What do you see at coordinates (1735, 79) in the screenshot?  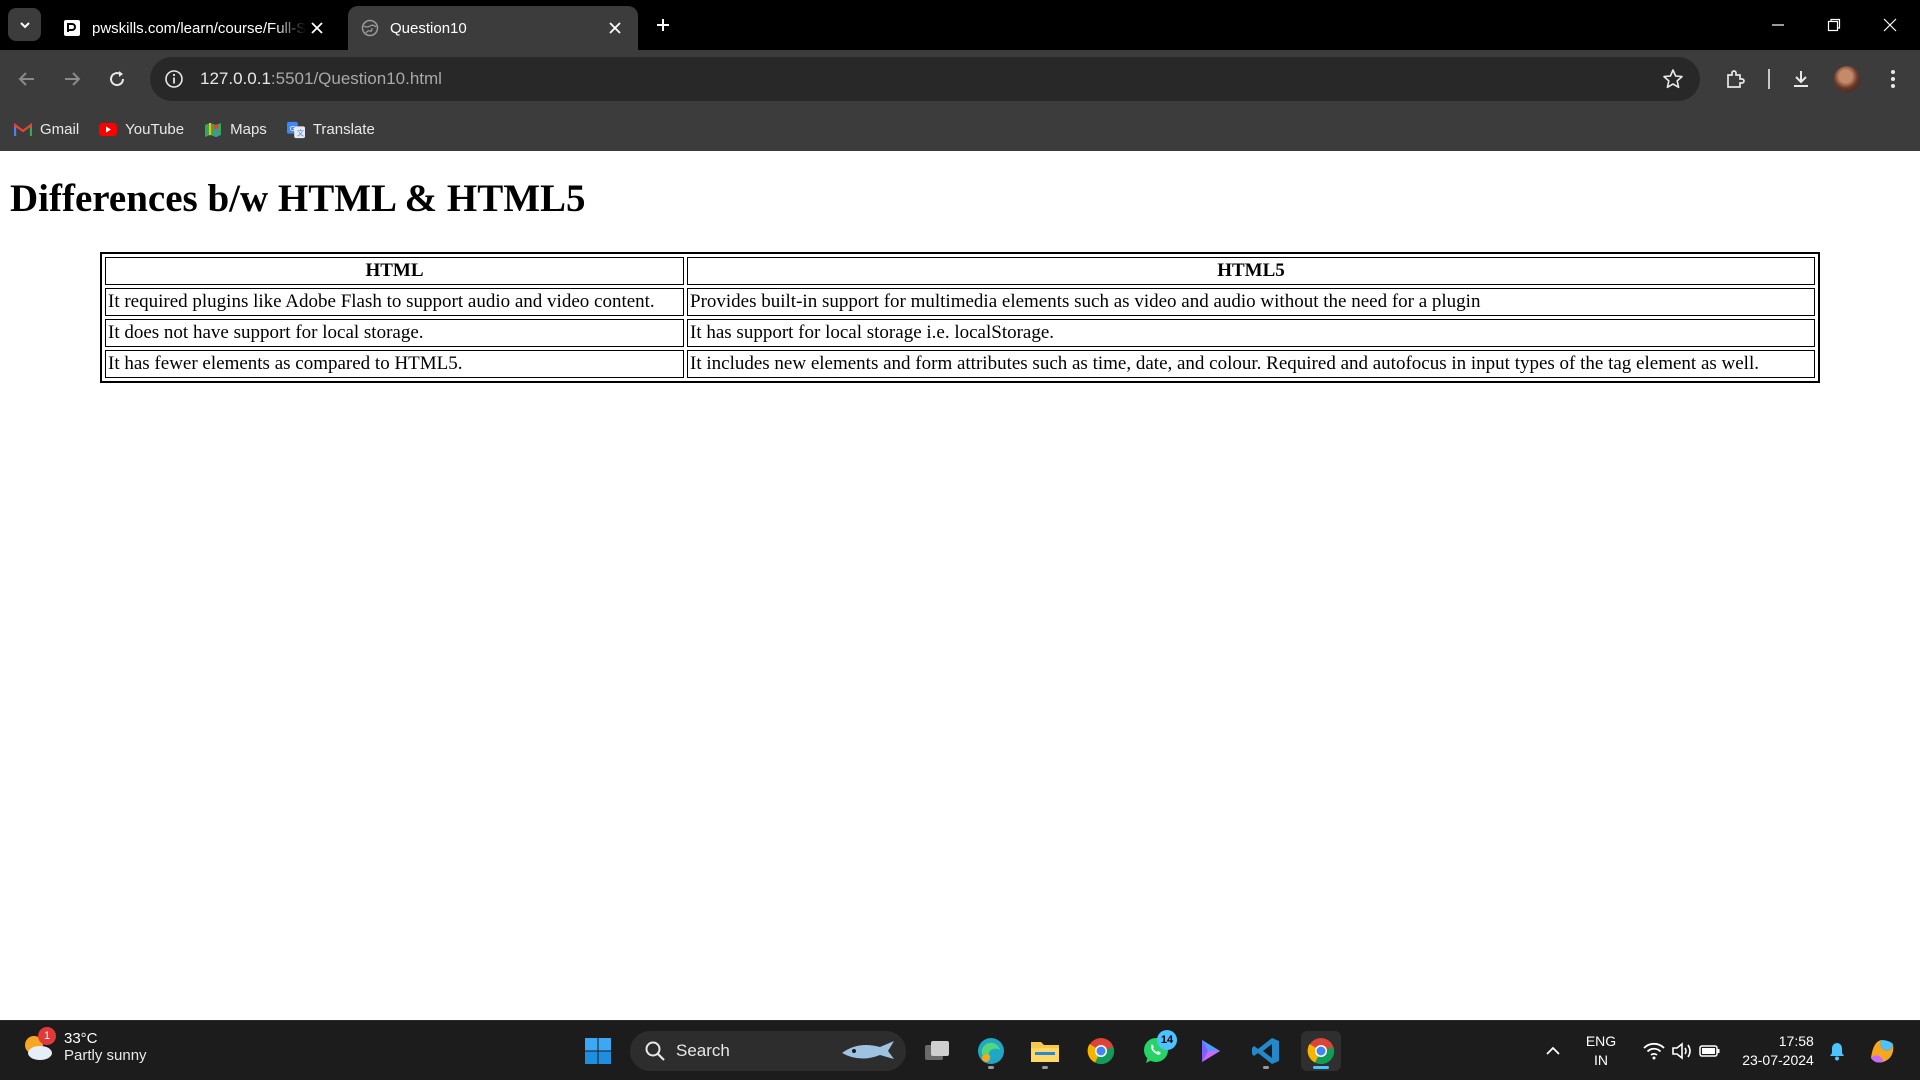 I see `extensions-icon` at bounding box center [1735, 79].